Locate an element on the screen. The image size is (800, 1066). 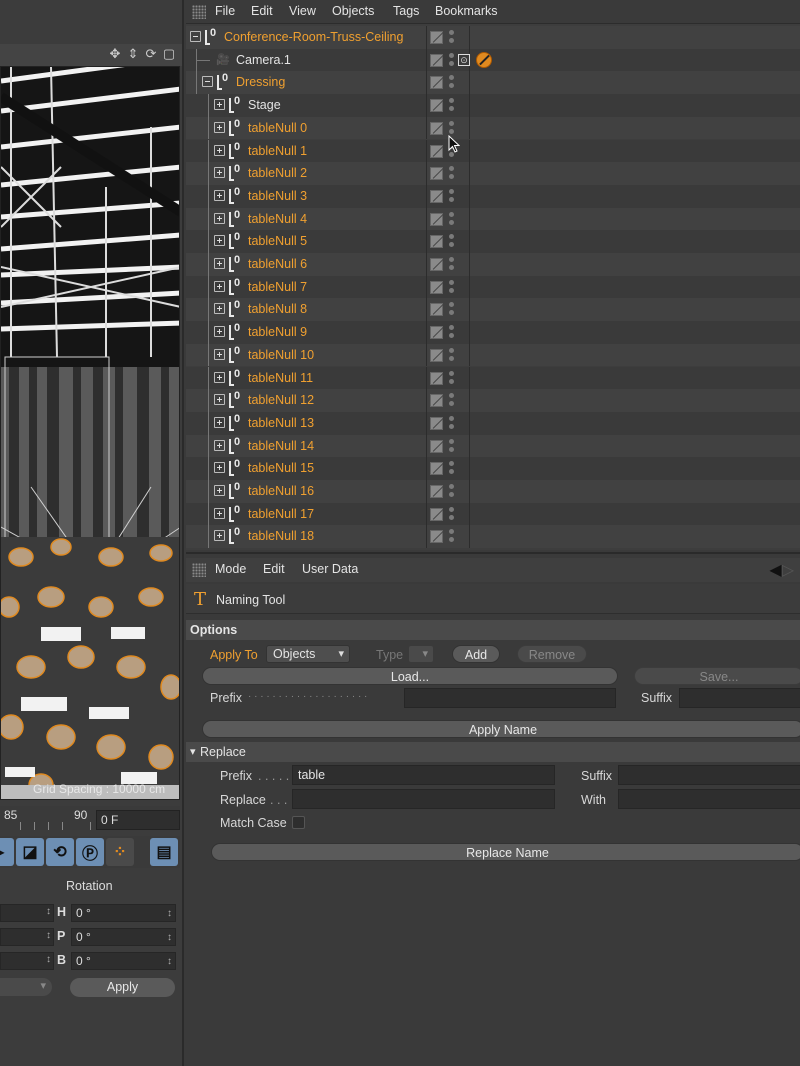
replace-name-button: Replace Name is located at coordinates (505, 852).